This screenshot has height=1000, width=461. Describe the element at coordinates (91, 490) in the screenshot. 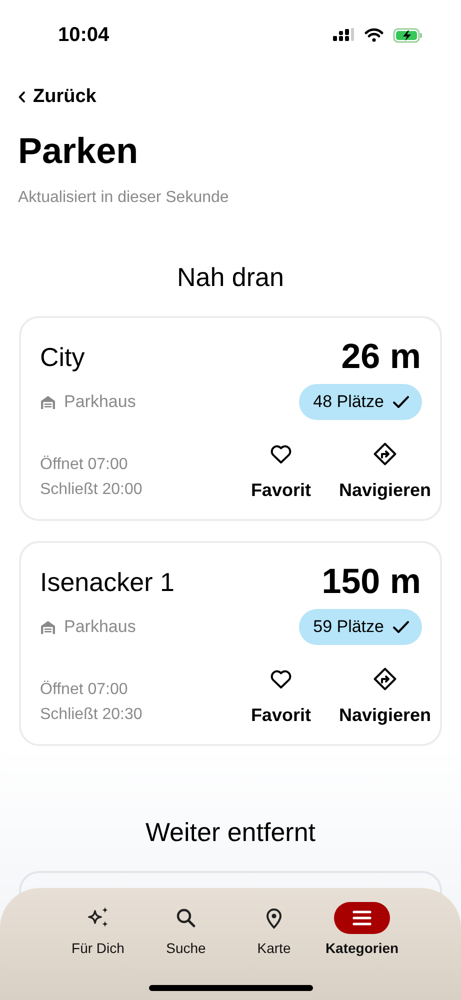

I see `closing-time: Schließt 20:00` at that location.